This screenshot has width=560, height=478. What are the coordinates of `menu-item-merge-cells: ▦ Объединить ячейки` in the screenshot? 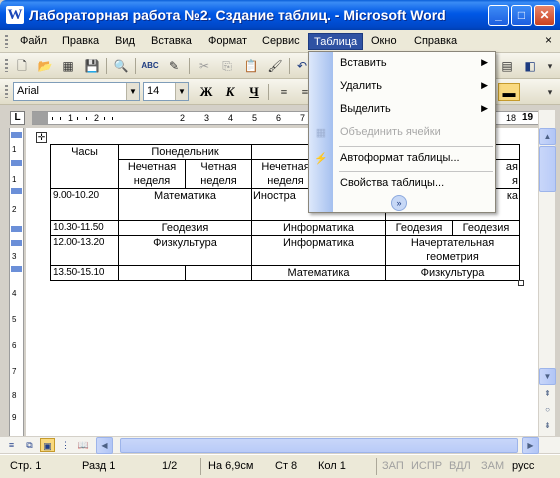 It's located at (402, 133).